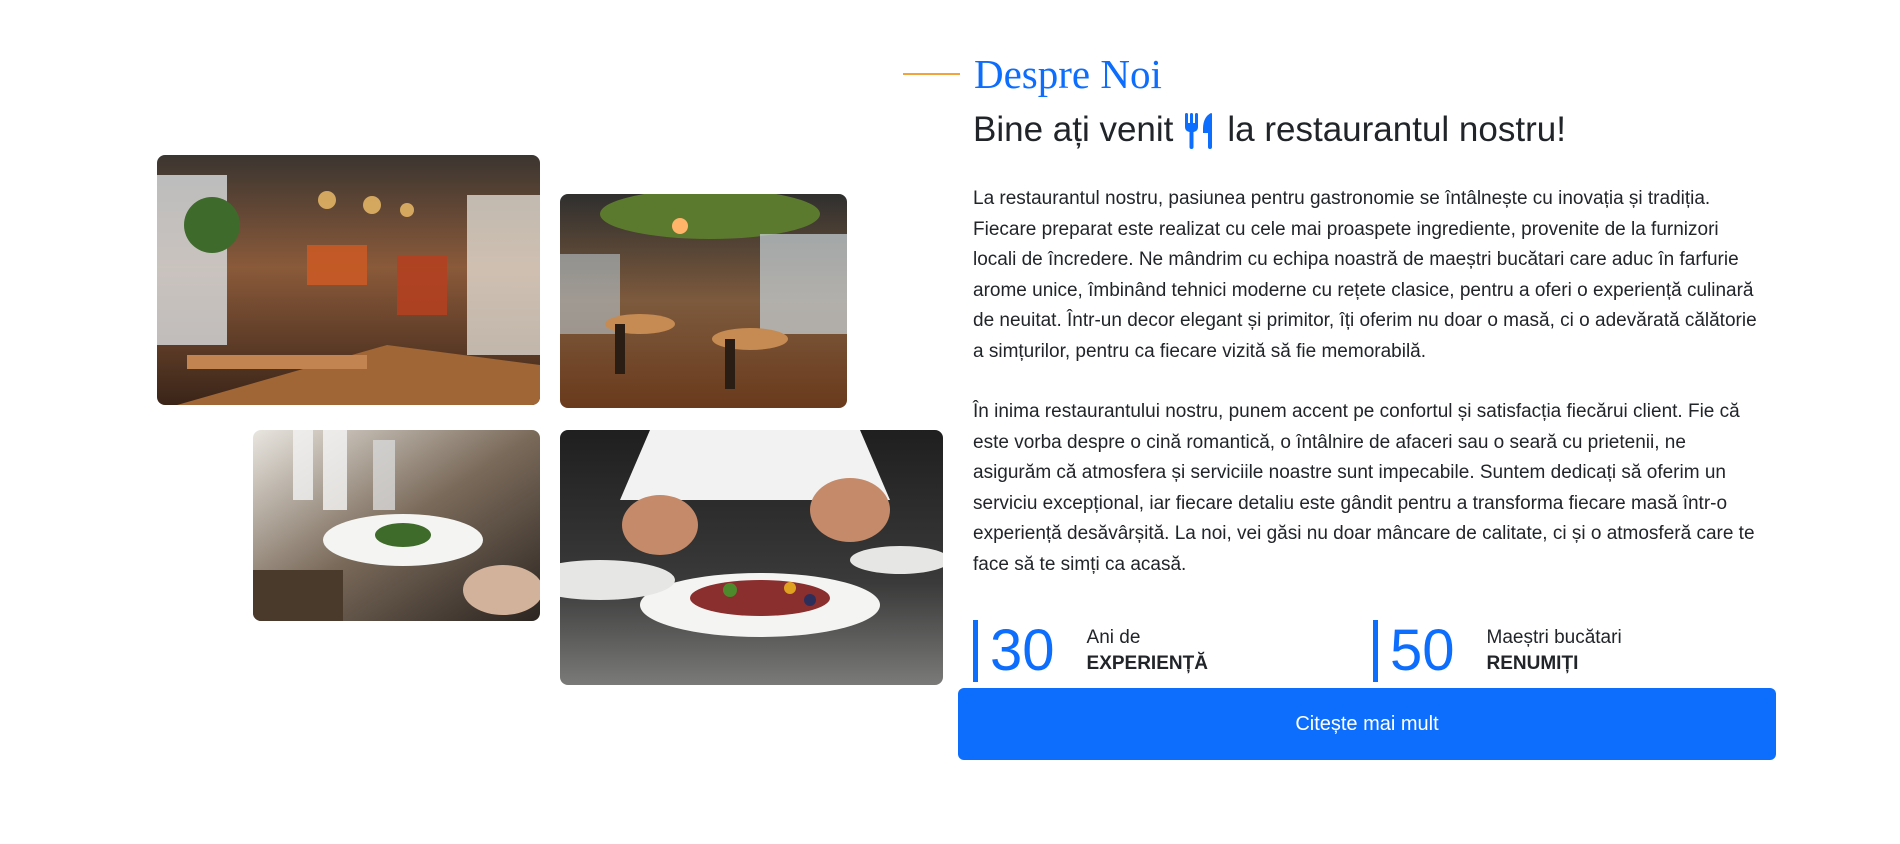  Describe the element at coordinates (1113, 637) in the screenshot. I see `stat-label: Ani de` at that location.